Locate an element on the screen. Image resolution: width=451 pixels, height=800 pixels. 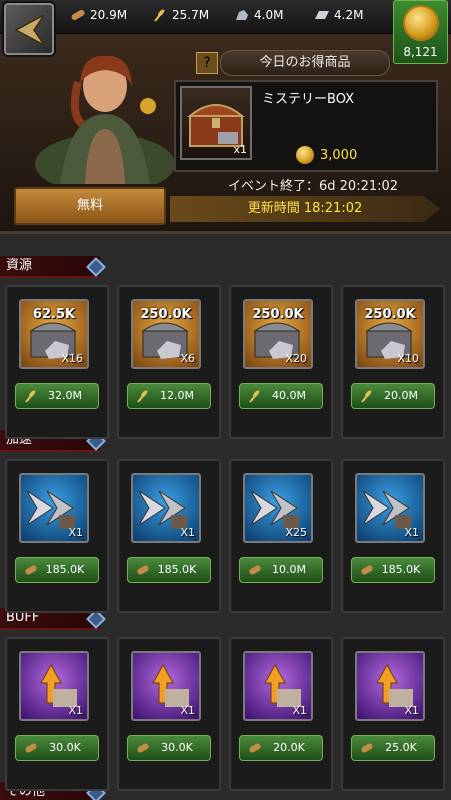
resources-item-card: 250.0K X6 12.0M is located at coordinates (169, 362).